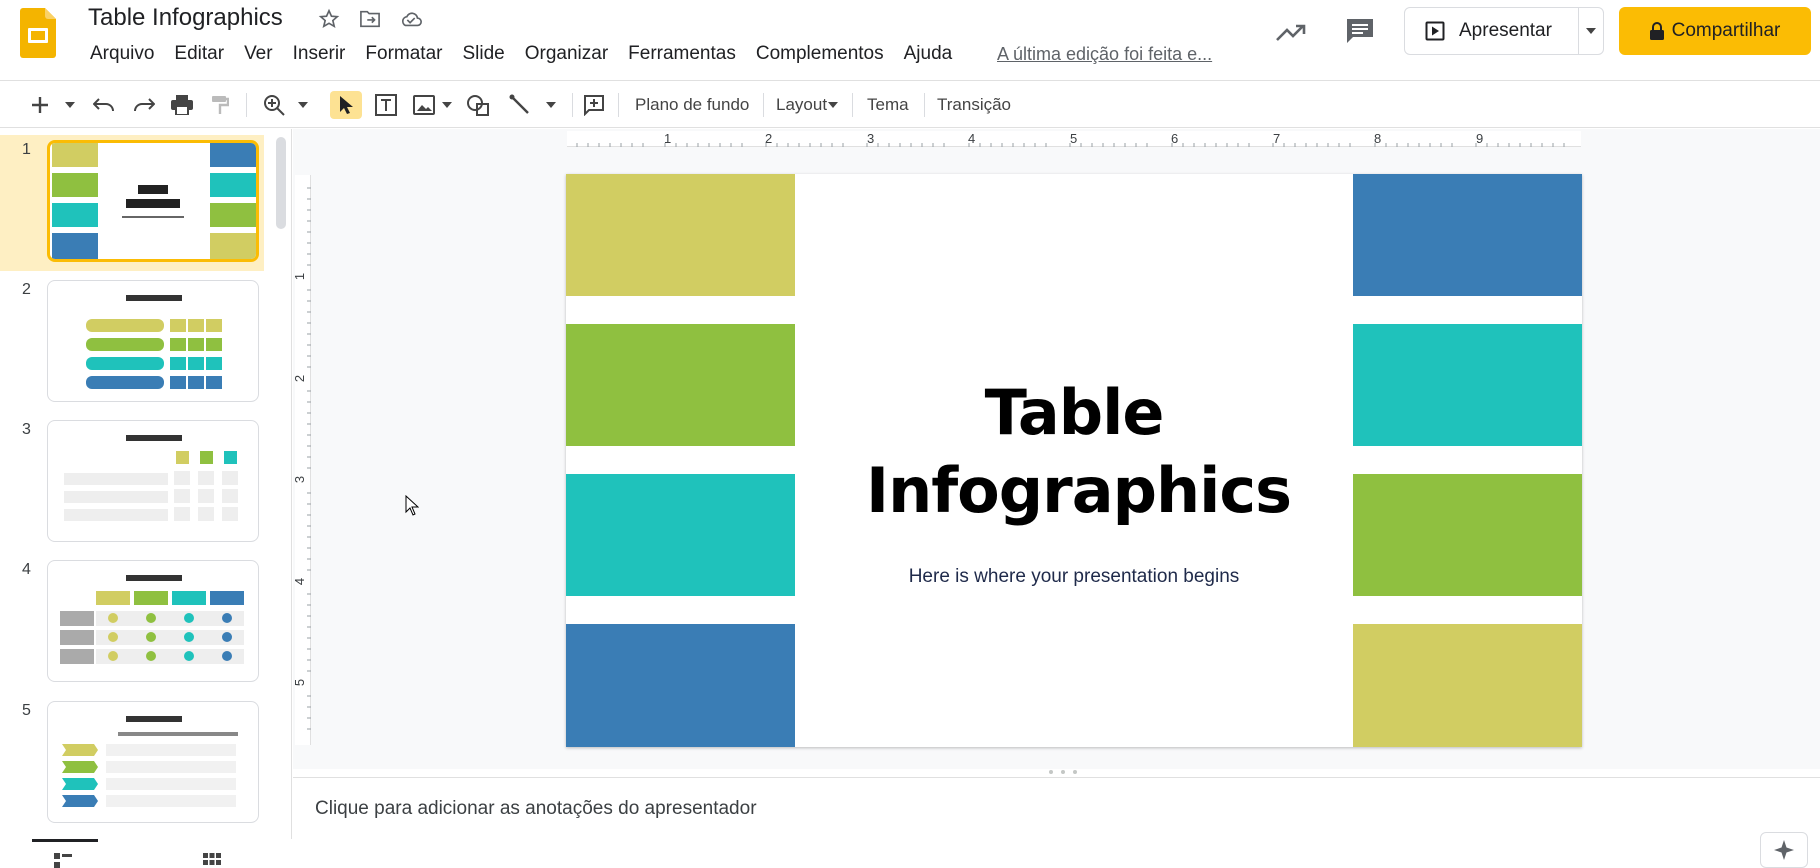 The height and width of the screenshot is (868, 1820). What do you see at coordinates (1726, 30) in the screenshot?
I see `share-label: Compartilhar` at bounding box center [1726, 30].